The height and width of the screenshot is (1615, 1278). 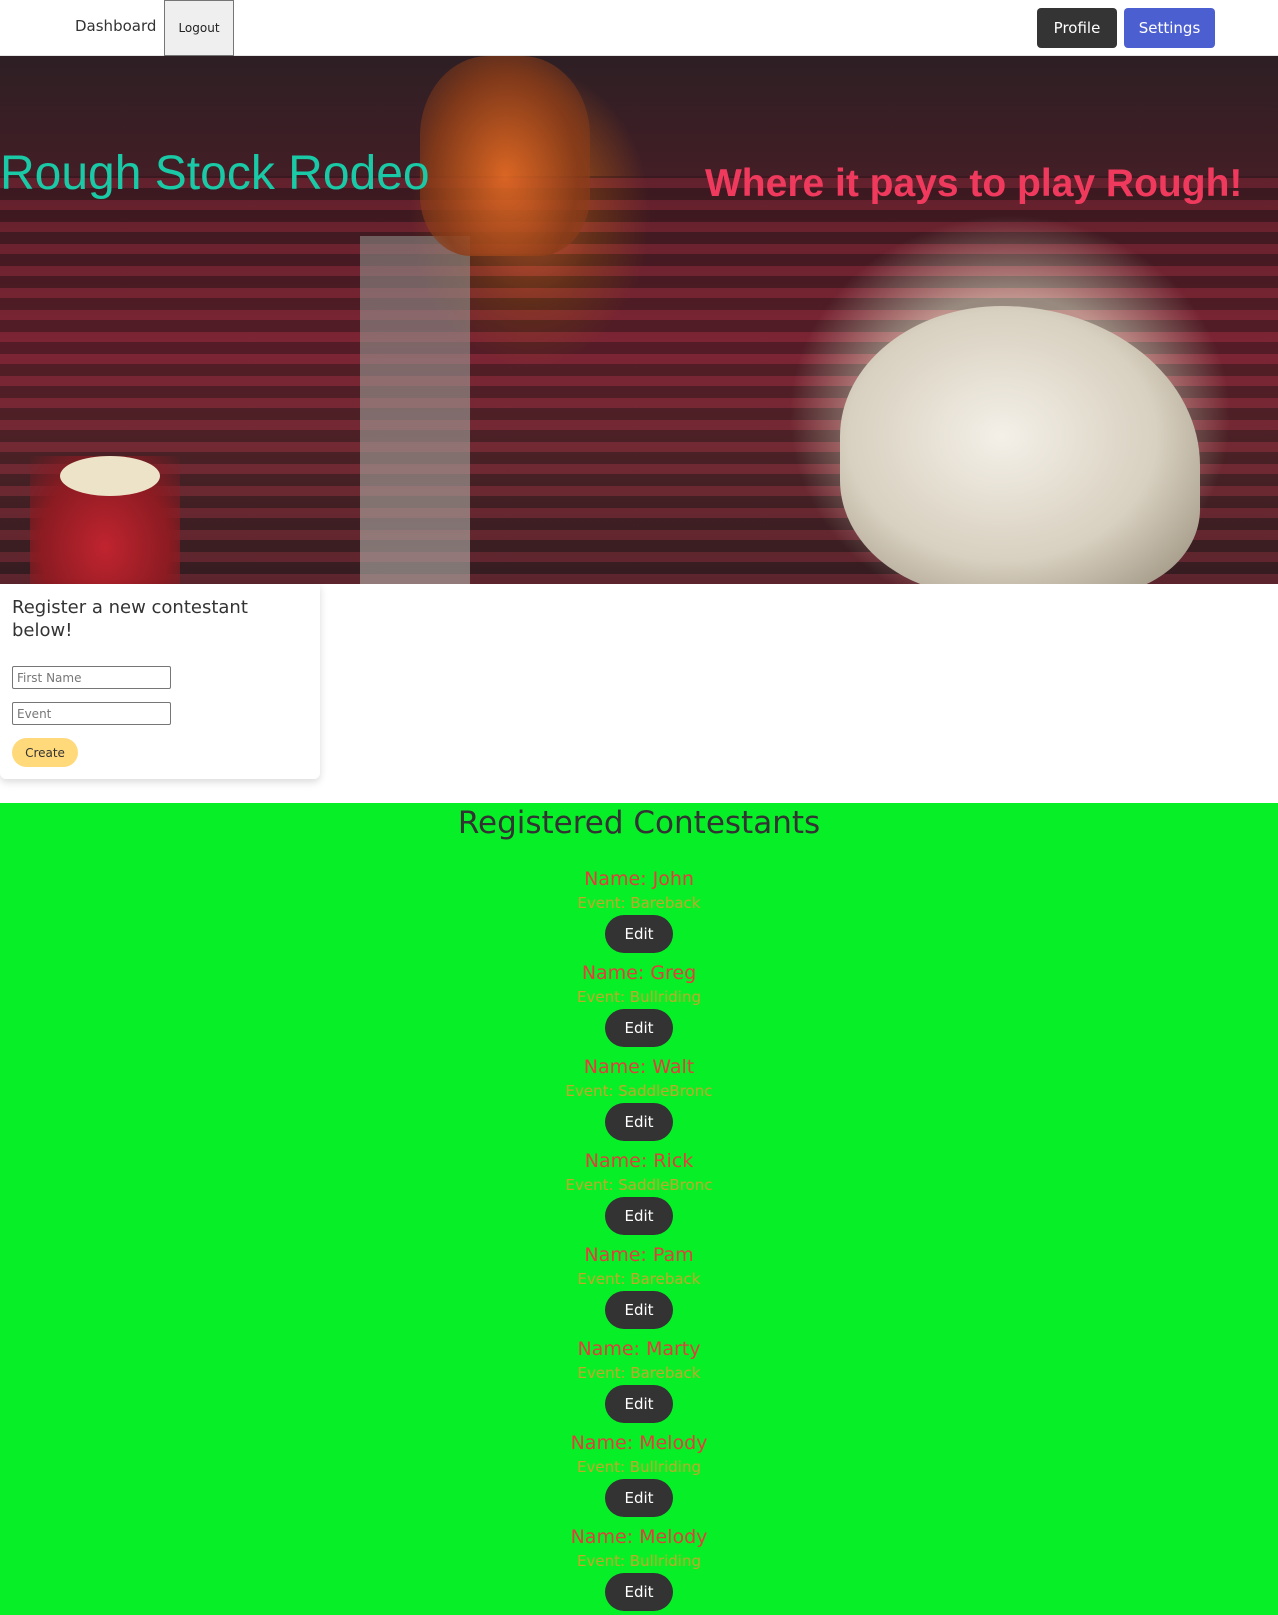 What do you see at coordinates (1169, 28) in the screenshot?
I see `settings-button: Settings` at bounding box center [1169, 28].